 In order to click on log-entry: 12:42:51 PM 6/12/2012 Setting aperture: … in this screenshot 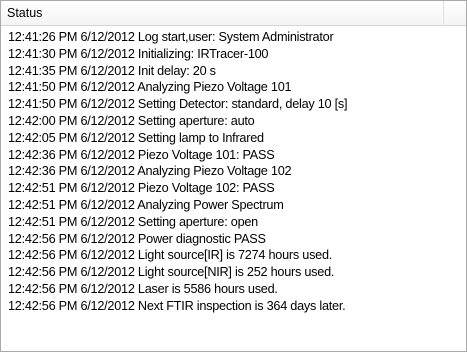, I will do `click(237, 222)`.